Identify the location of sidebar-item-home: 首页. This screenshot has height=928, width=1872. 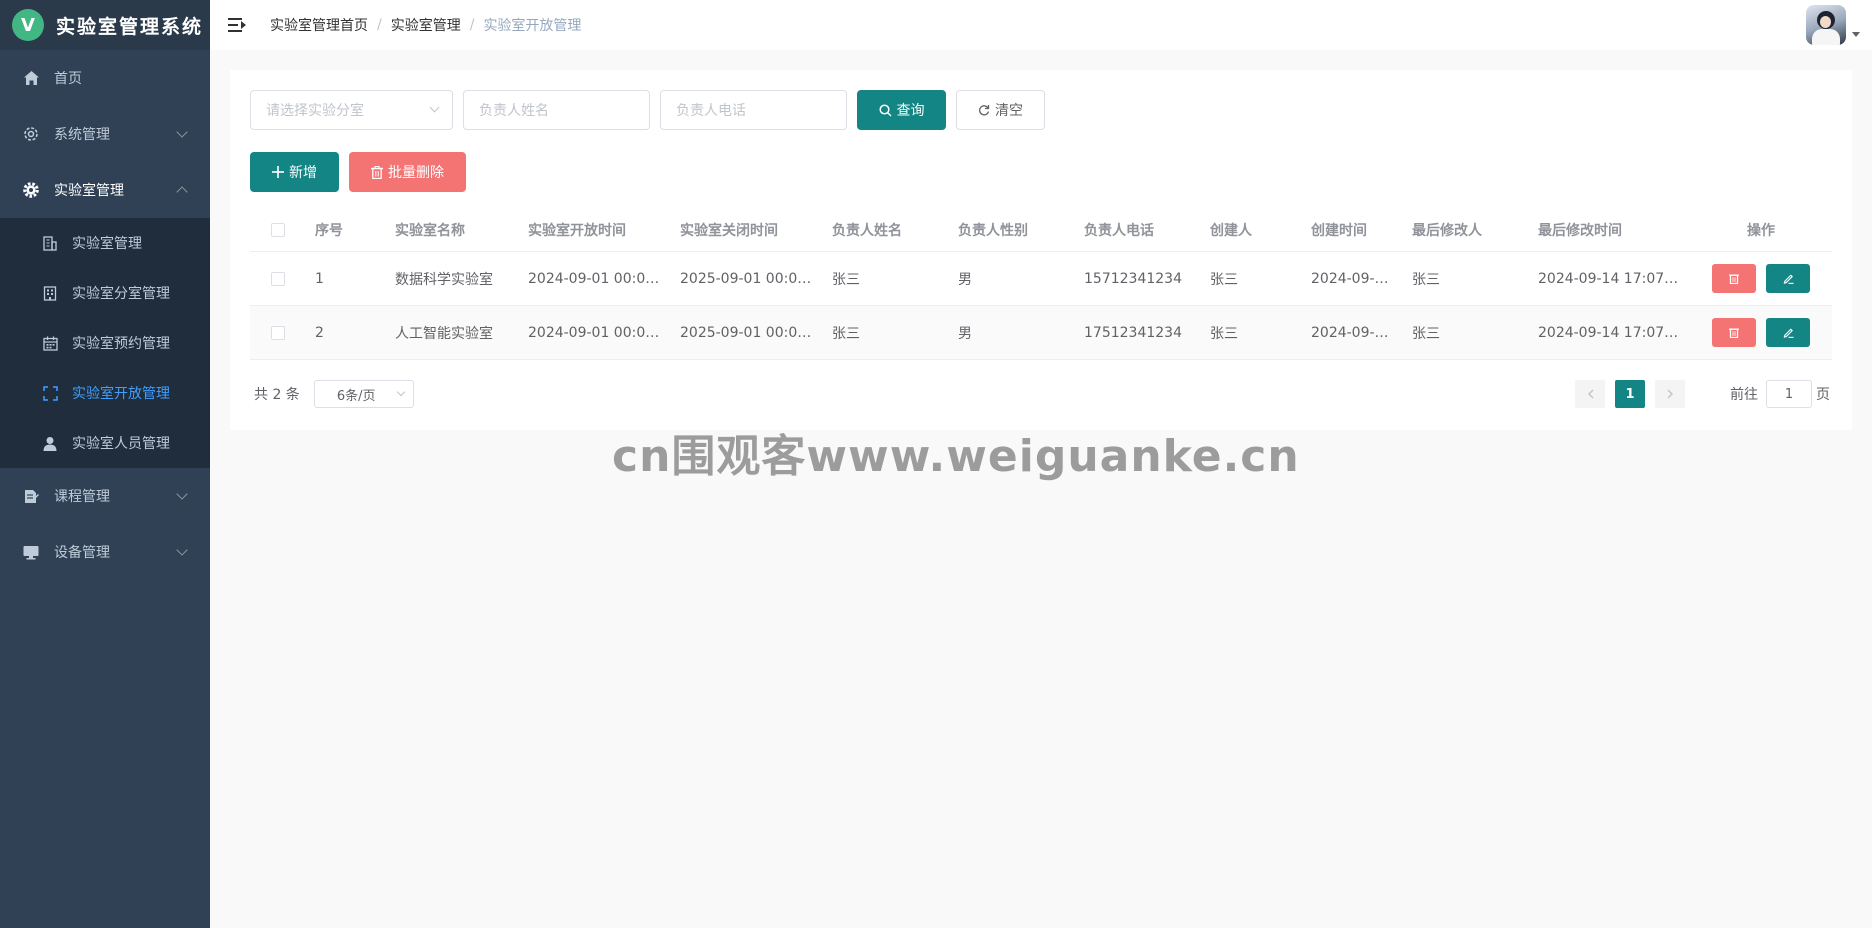
(105, 78).